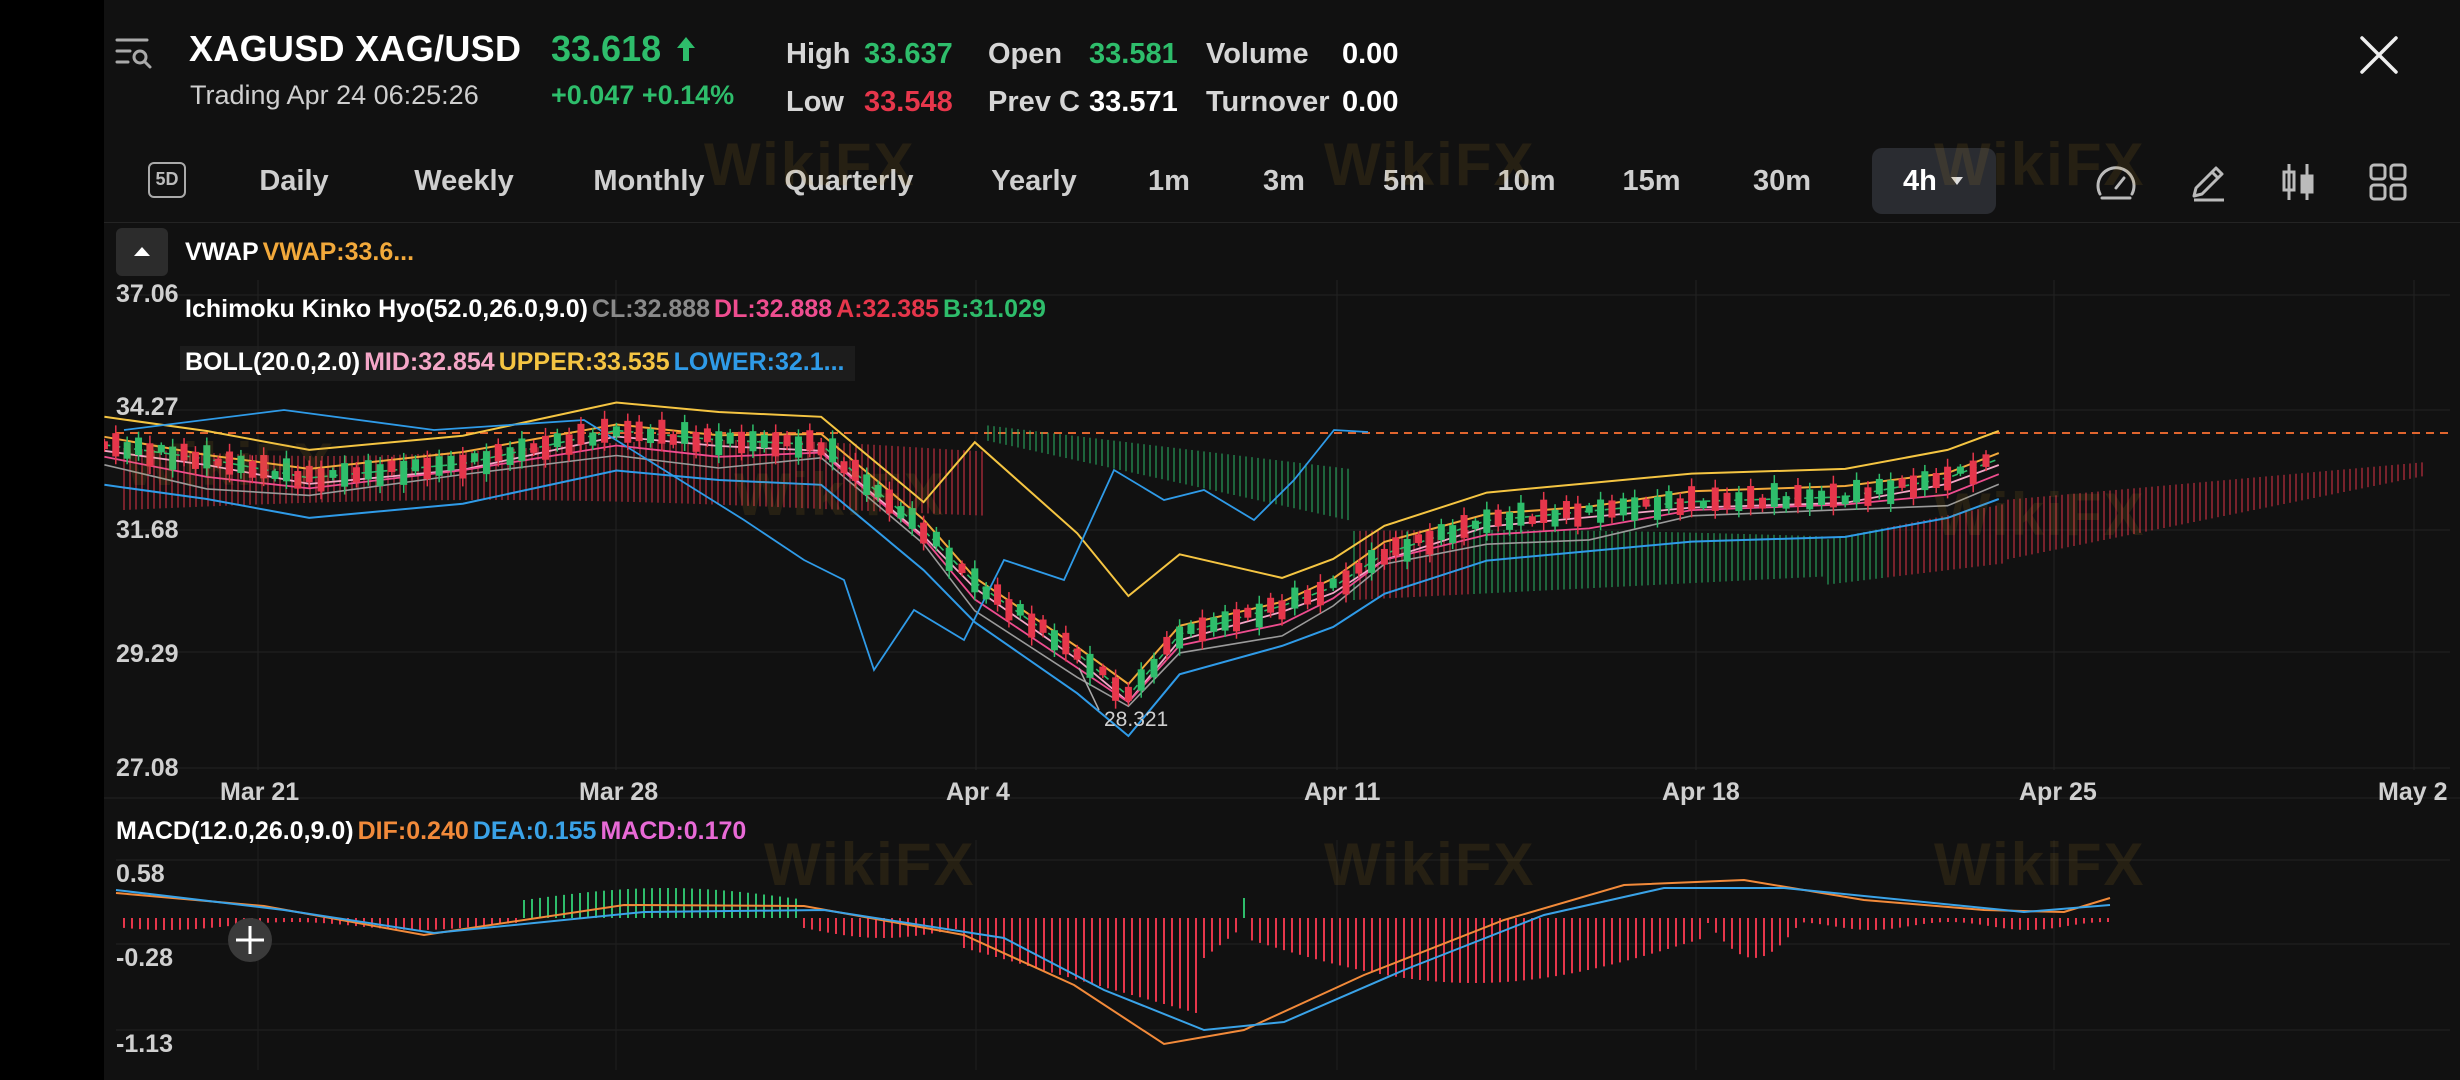  What do you see at coordinates (2413, 792) in the screenshot?
I see `date-tick: May 2` at bounding box center [2413, 792].